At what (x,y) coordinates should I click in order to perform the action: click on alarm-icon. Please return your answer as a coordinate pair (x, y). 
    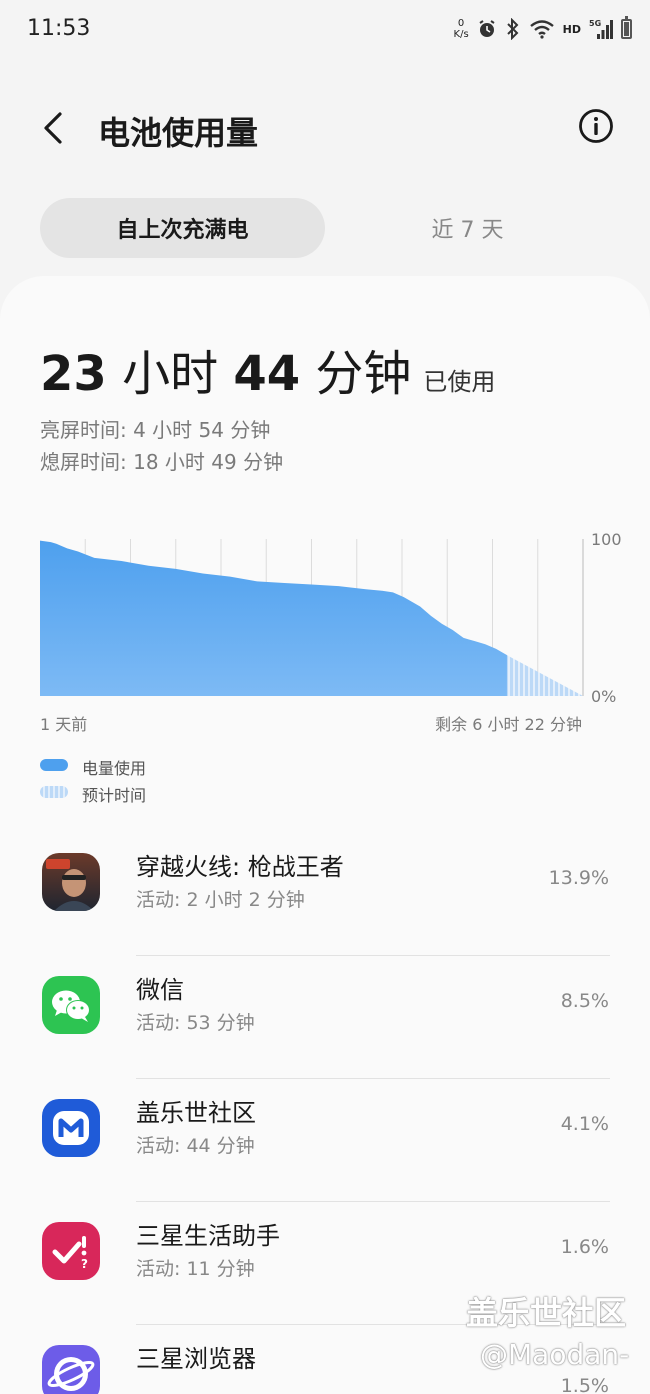
    Looking at the image, I should click on (487, 28).